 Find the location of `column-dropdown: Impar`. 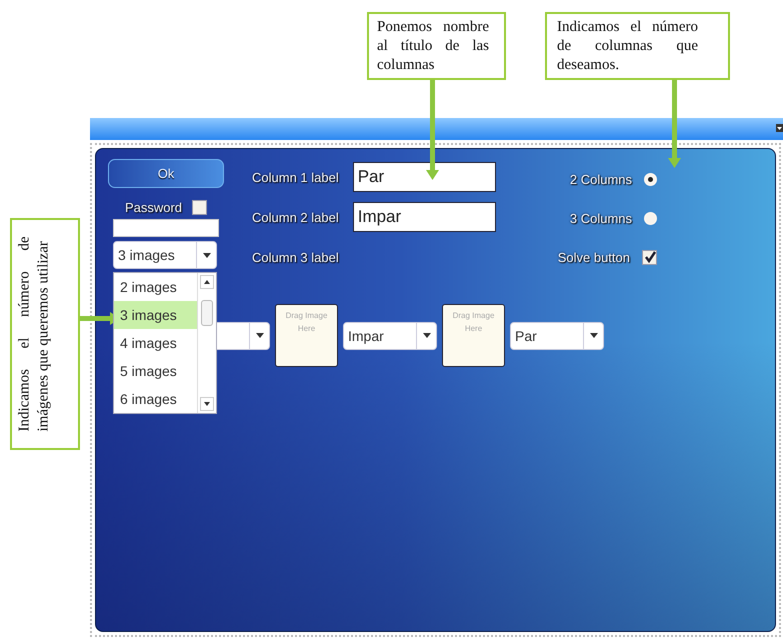

column-dropdown: Impar is located at coordinates (390, 336).